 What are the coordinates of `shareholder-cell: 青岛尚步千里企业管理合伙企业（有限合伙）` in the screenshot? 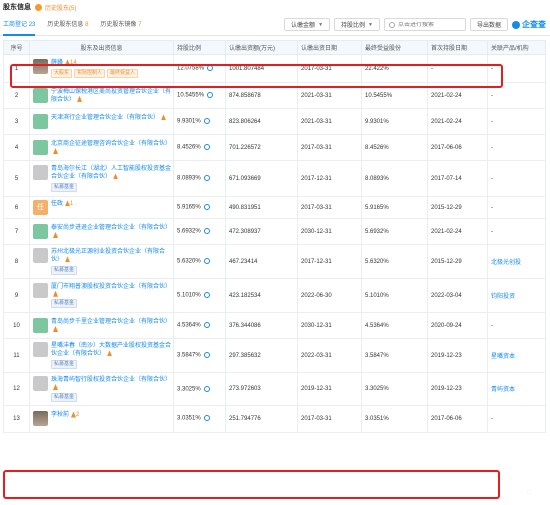 It's located at (101, 325).